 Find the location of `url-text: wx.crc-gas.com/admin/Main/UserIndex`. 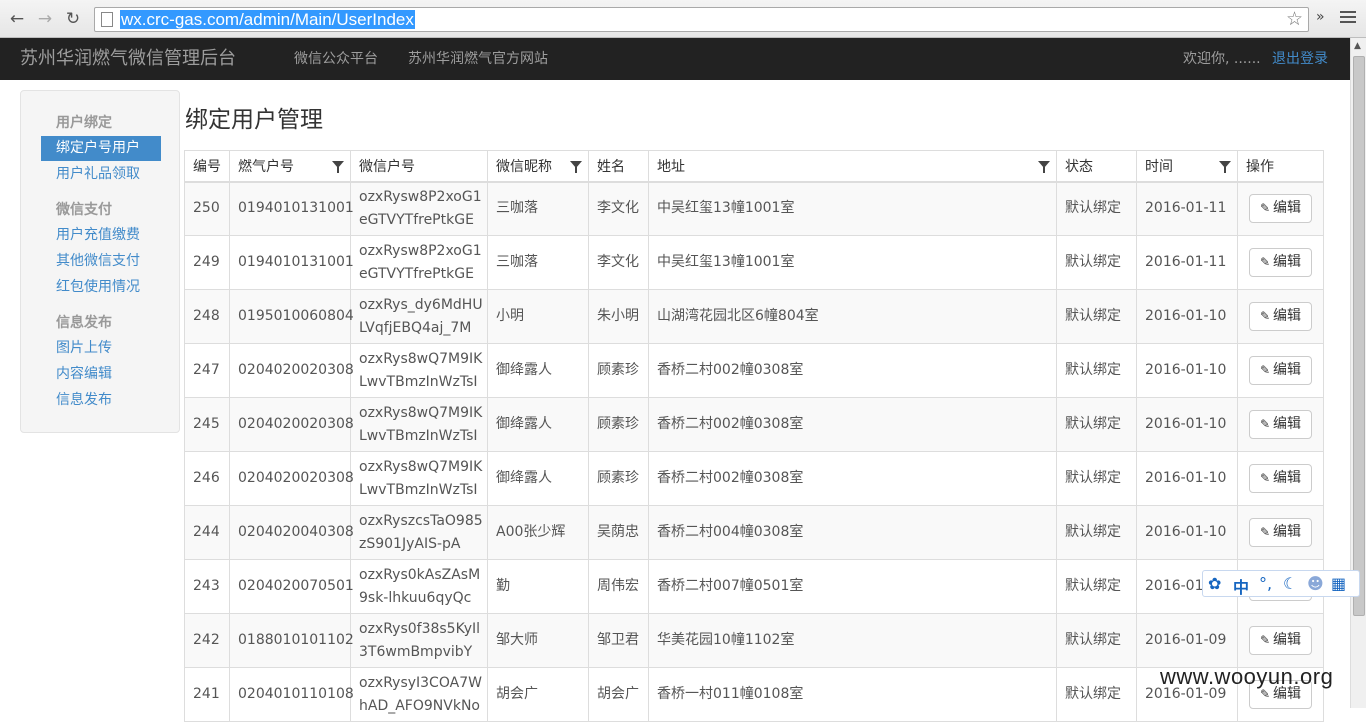

url-text: wx.crc-gas.com/admin/Main/UserIndex is located at coordinates (267, 19).